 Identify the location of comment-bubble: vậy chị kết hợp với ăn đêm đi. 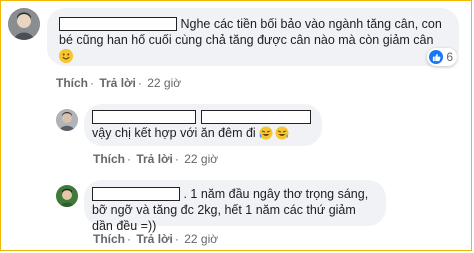
(203, 125).